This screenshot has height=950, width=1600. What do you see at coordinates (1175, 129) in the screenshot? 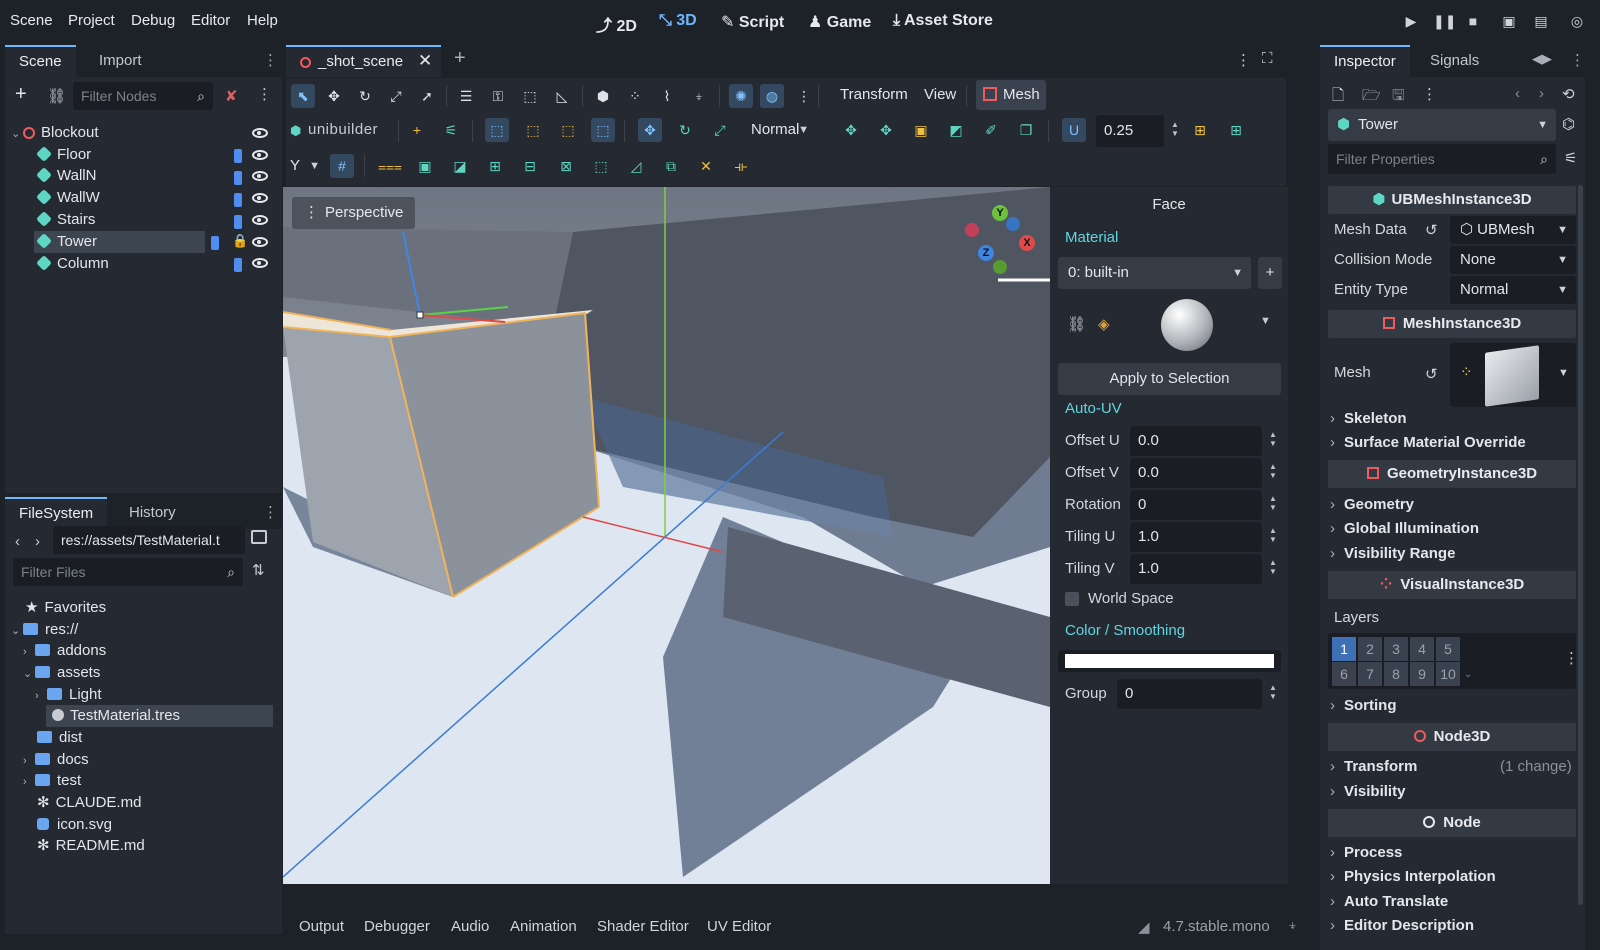
I see `snap-spinner: ▲ ▼` at bounding box center [1175, 129].